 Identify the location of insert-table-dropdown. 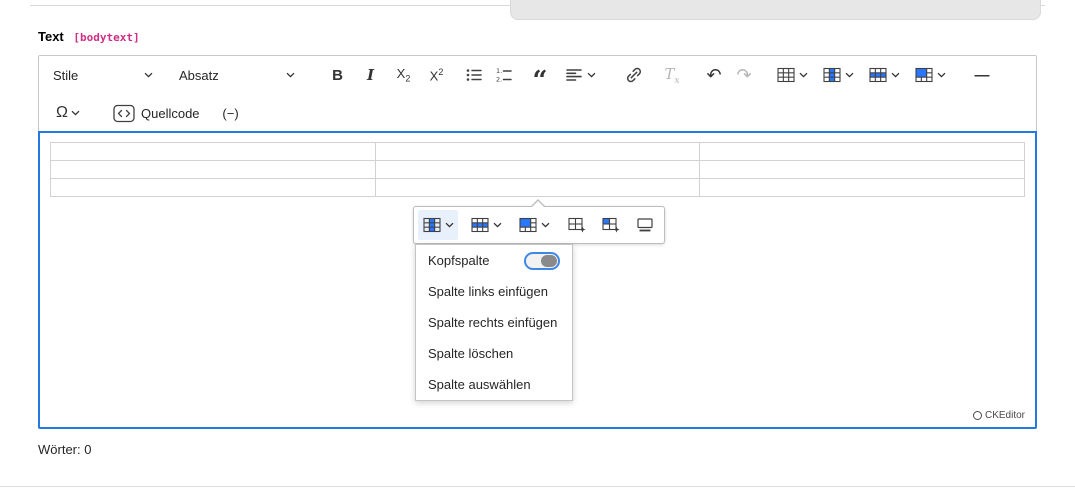
(792, 75).